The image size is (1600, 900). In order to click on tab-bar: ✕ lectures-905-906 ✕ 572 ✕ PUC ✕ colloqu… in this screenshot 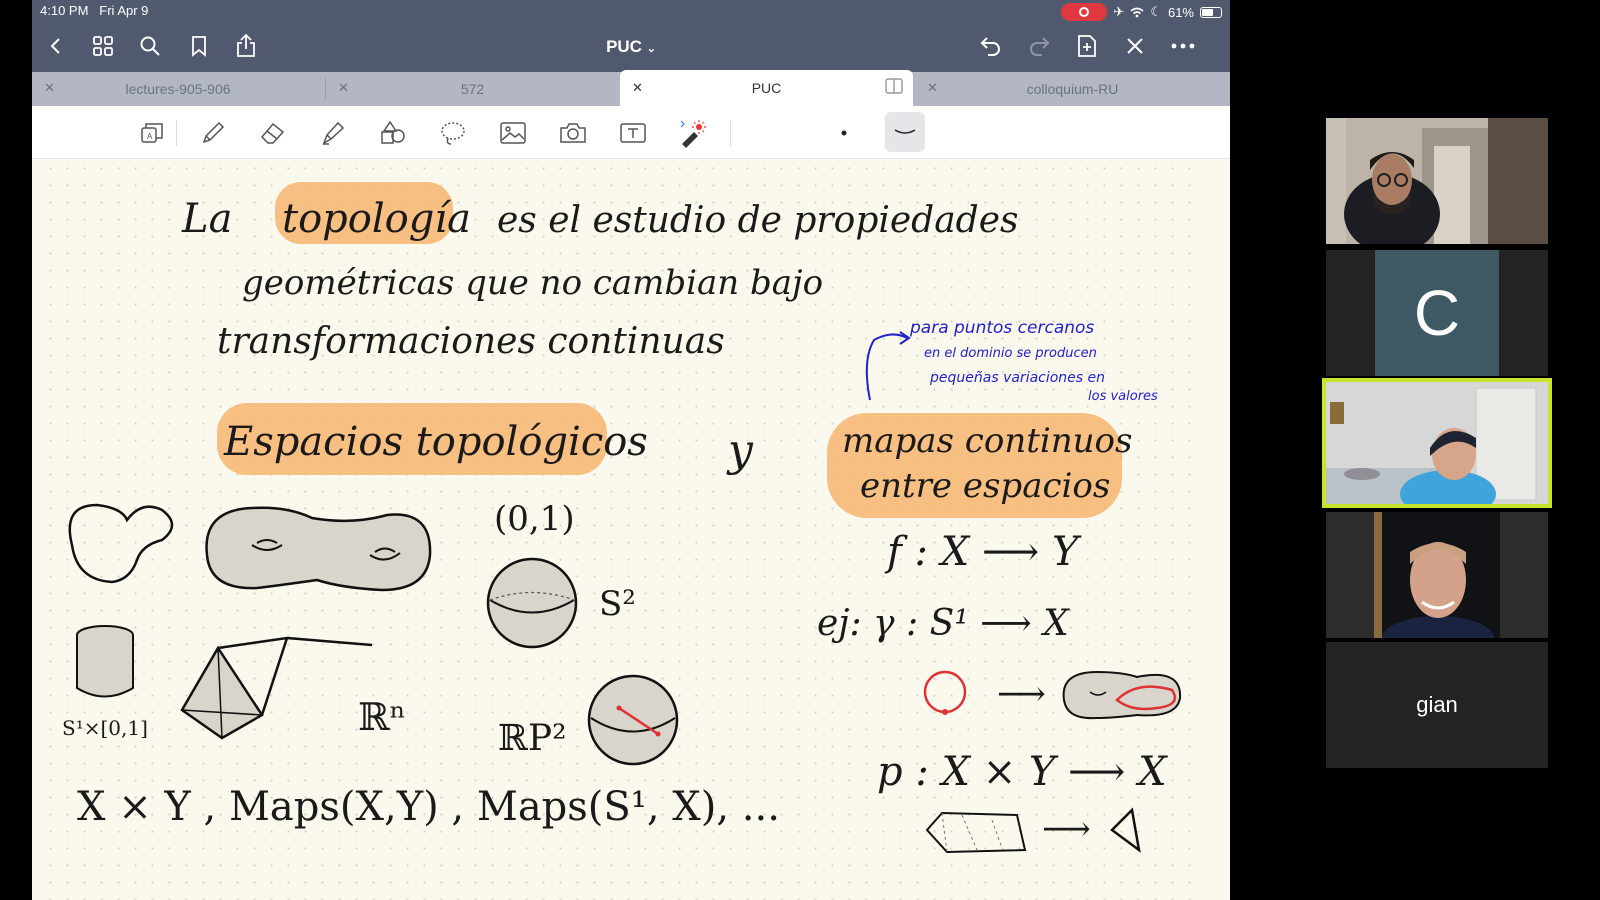, I will do `click(631, 88)`.